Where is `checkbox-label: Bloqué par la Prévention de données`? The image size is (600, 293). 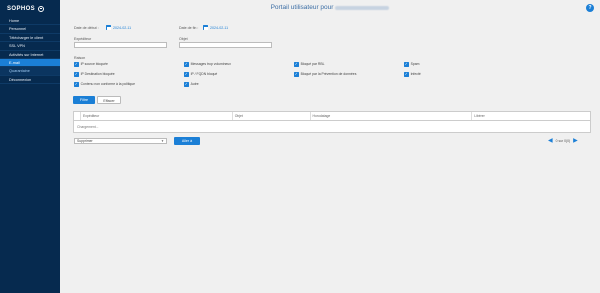 checkbox-label: Bloqué par la Prévention de données is located at coordinates (328, 74).